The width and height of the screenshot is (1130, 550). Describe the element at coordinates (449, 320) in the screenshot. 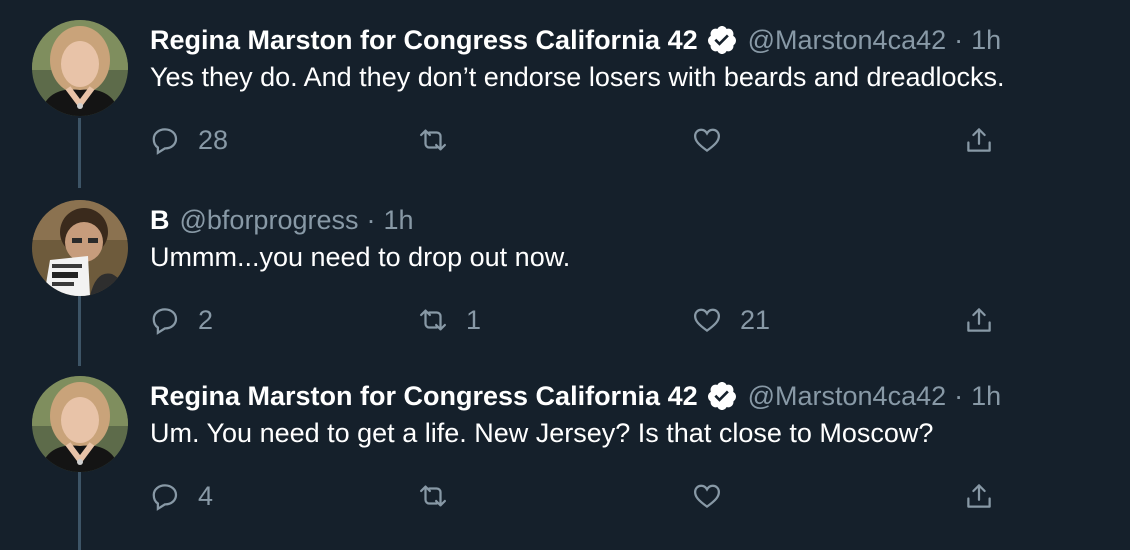

I see `retweet-button: 1` at that location.